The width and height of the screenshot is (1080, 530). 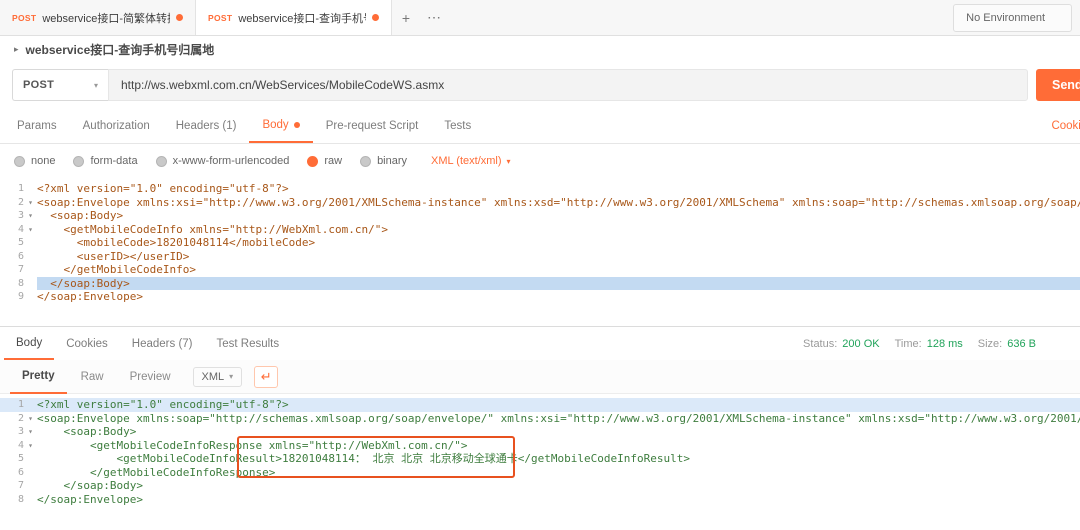 I want to click on tab-prerequest-script: Pre-request Script, so click(x=372, y=125).